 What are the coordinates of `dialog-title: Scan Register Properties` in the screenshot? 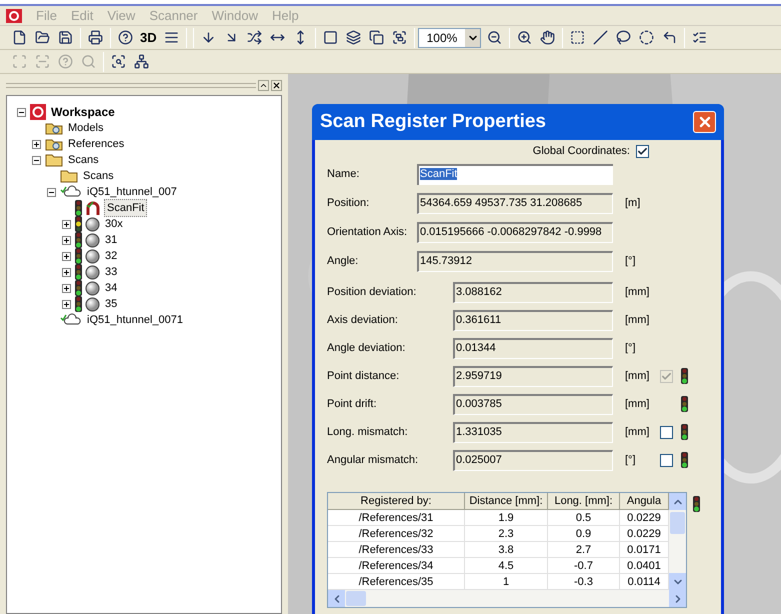 It's located at (433, 122).